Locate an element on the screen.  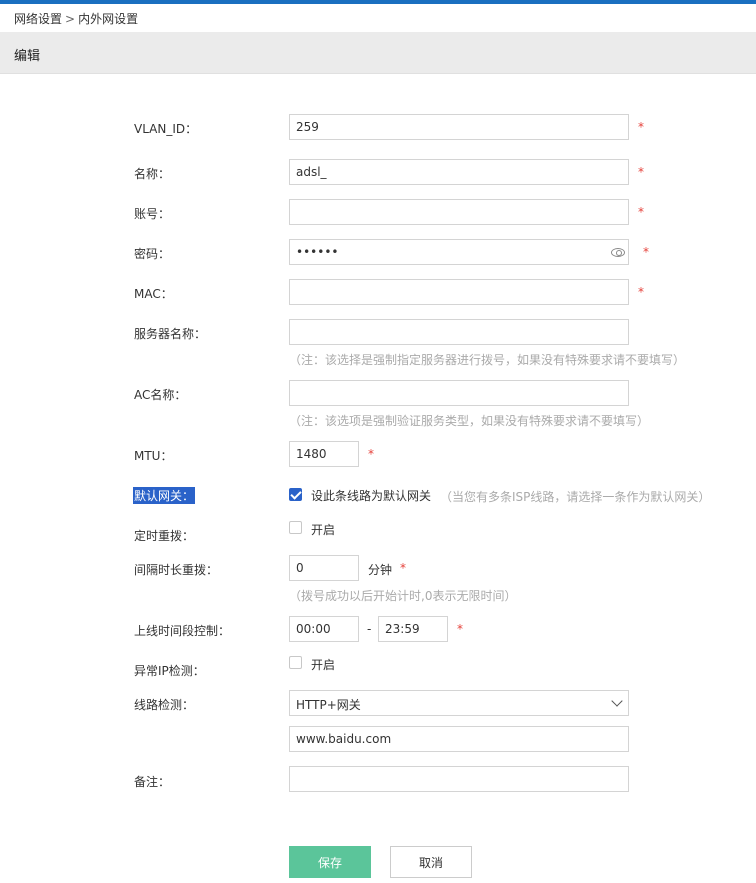
breadcrumb-parent: 网络设置 is located at coordinates (38, 19).